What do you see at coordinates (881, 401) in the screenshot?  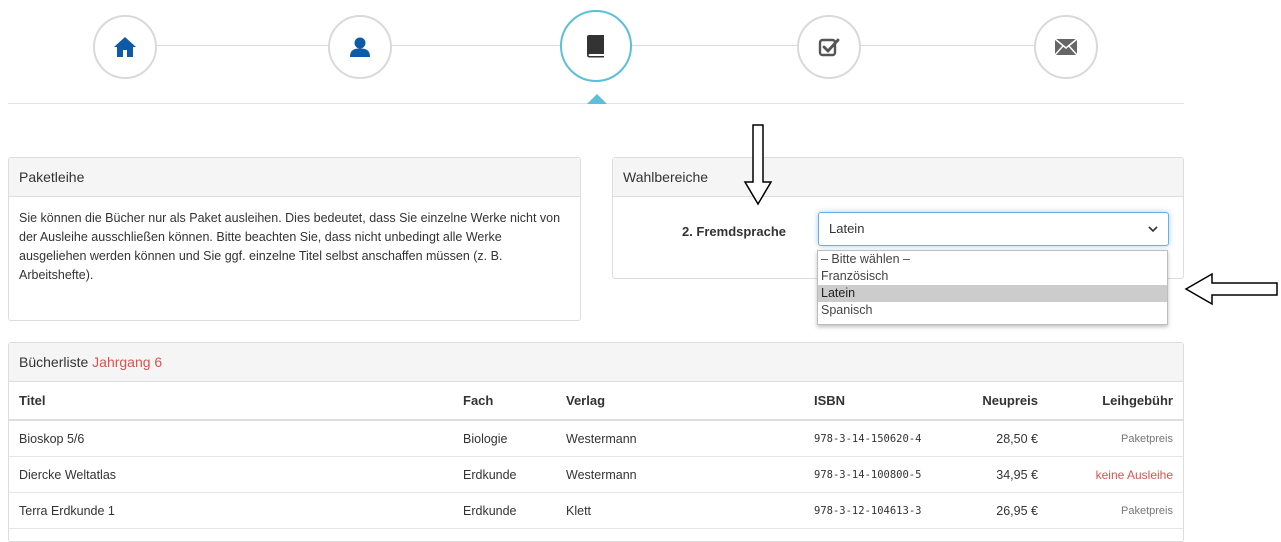 I see `column-header-isbn: ISBN` at bounding box center [881, 401].